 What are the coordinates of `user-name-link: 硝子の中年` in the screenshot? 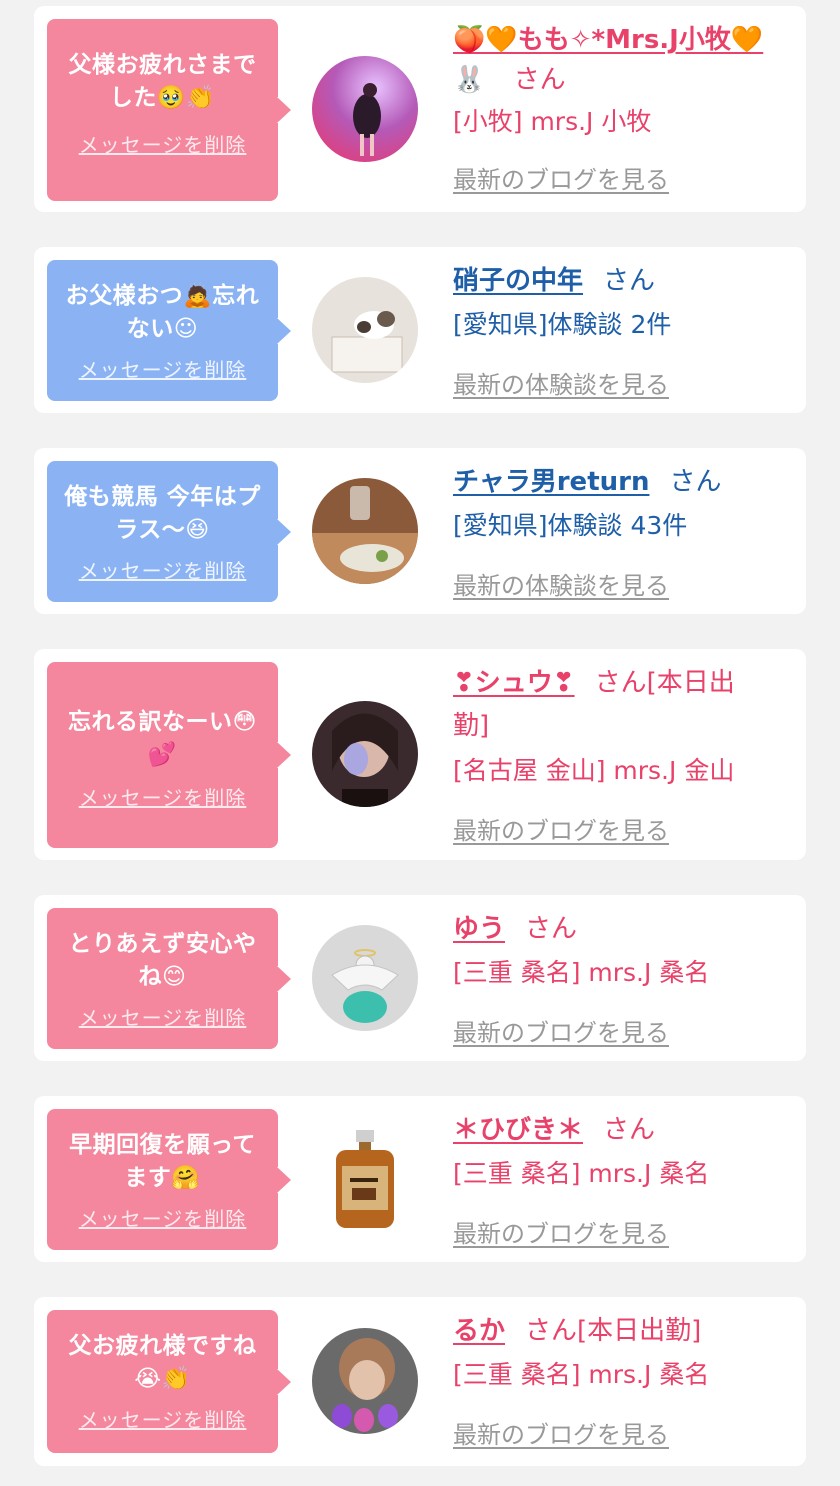 It's located at (518, 281).